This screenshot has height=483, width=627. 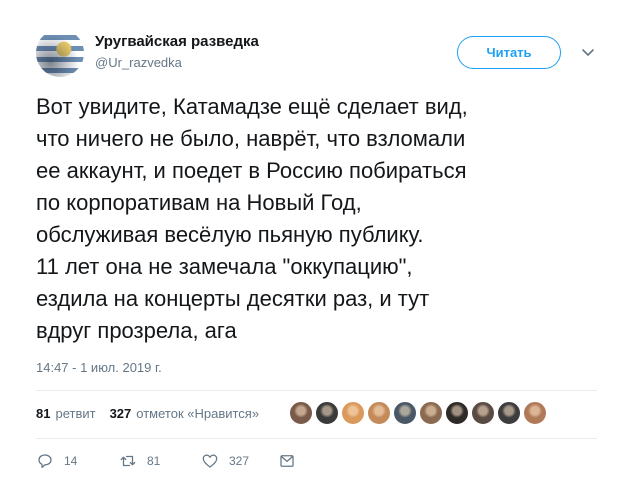 What do you see at coordinates (239, 461) in the screenshot?
I see `like-count: 327` at bounding box center [239, 461].